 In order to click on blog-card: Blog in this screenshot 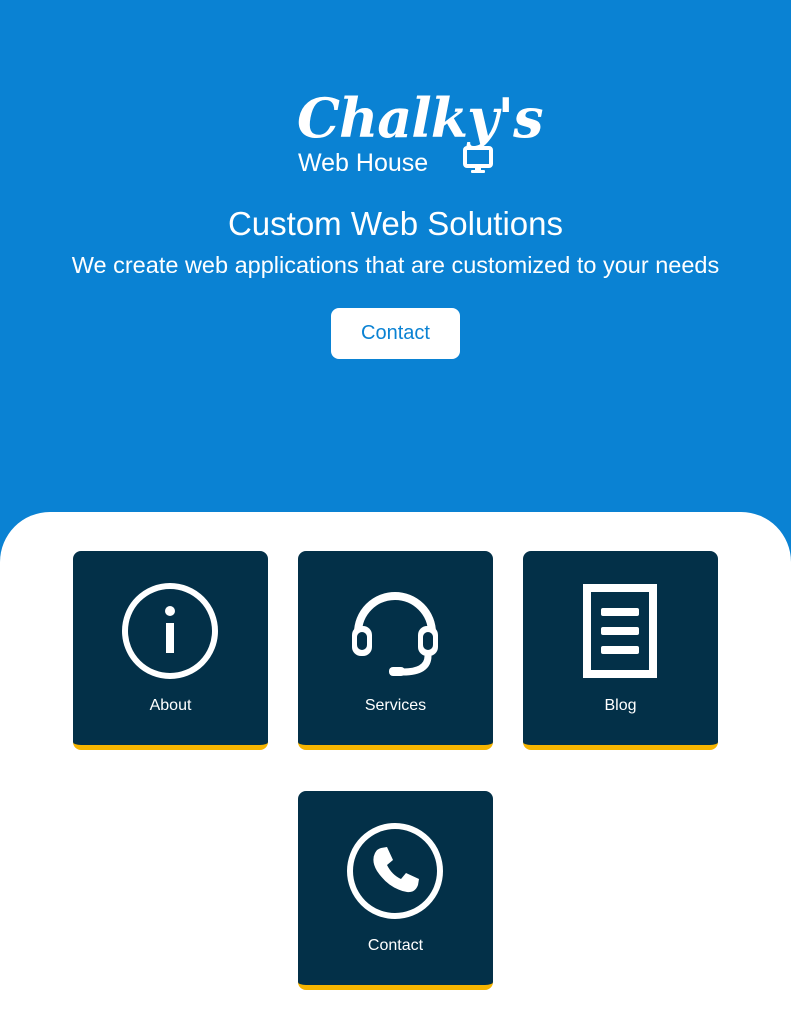, I will do `click(620, 650)`.